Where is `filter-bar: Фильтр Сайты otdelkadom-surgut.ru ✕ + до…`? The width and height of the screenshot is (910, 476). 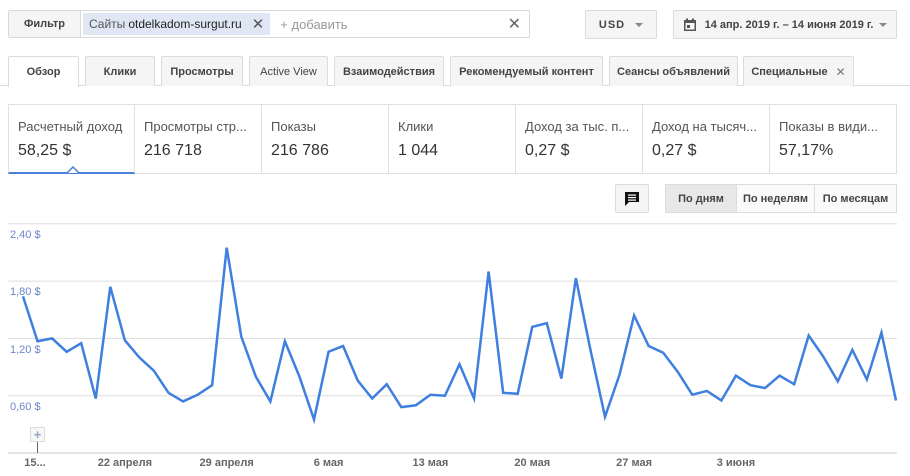 filter-bar: Фильтр Сайты otdelkadom-surgut.ru ✕ + до… is located at coordinates (269, 24).